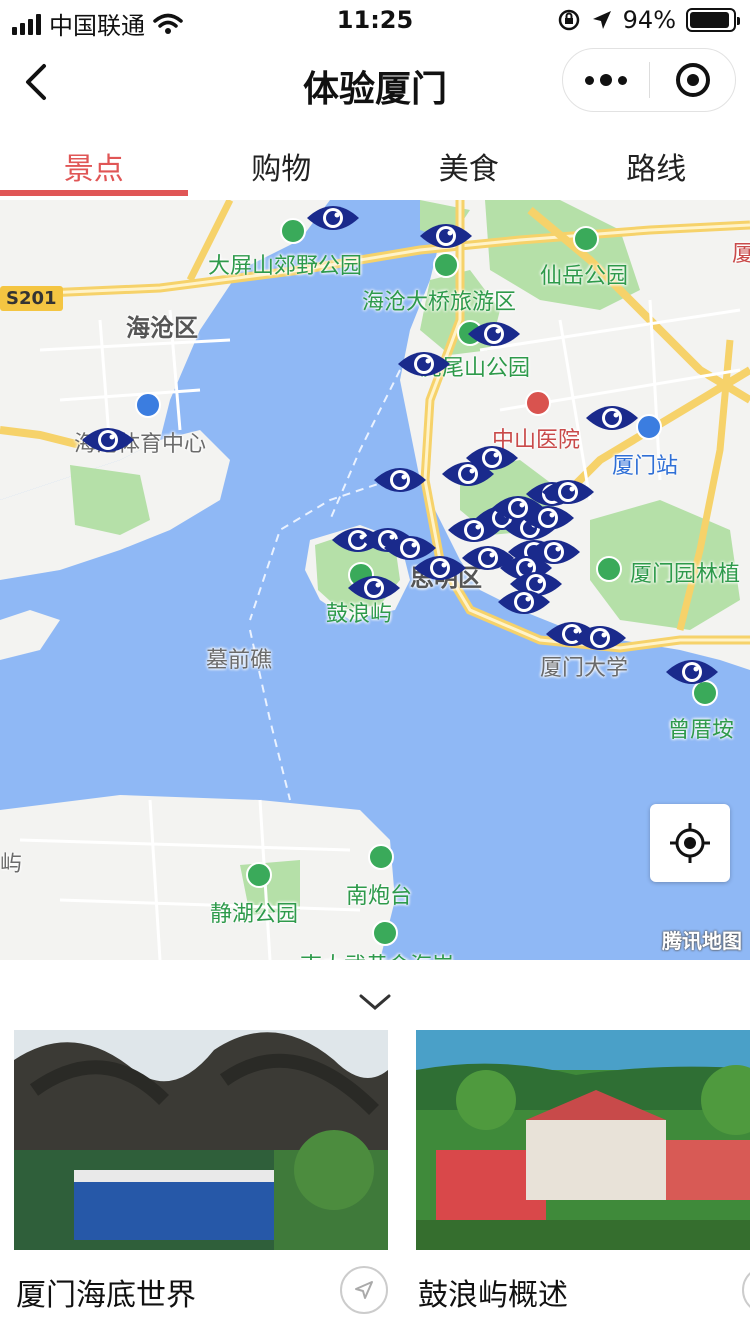 This screenshot has width=750, height=1334. Describe the element at coordinates (162, 328) in the screenshot. I see `map-label-haicang: 海沧区` at that location.